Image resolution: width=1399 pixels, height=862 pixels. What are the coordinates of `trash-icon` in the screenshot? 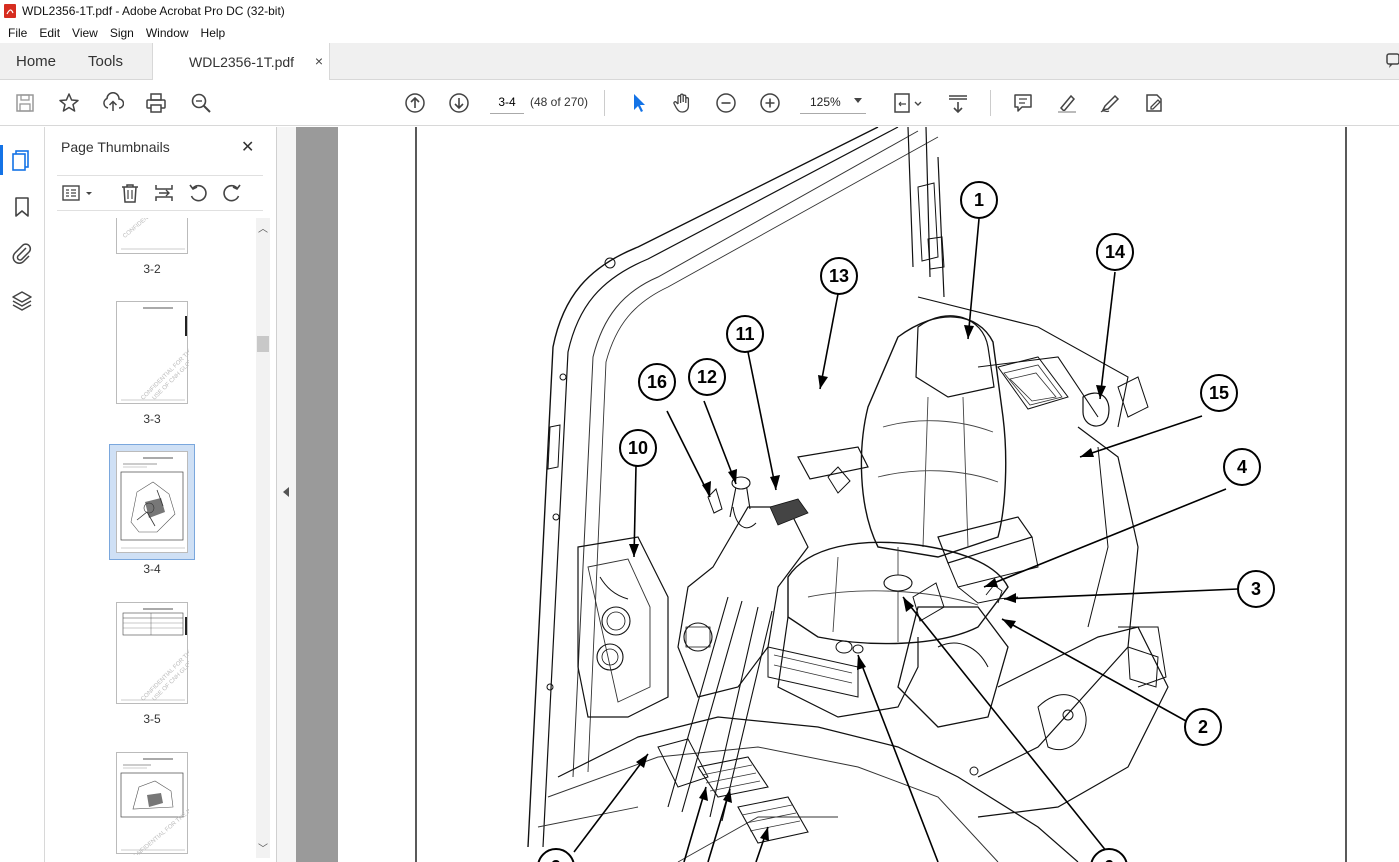 It's located at (131, 194).